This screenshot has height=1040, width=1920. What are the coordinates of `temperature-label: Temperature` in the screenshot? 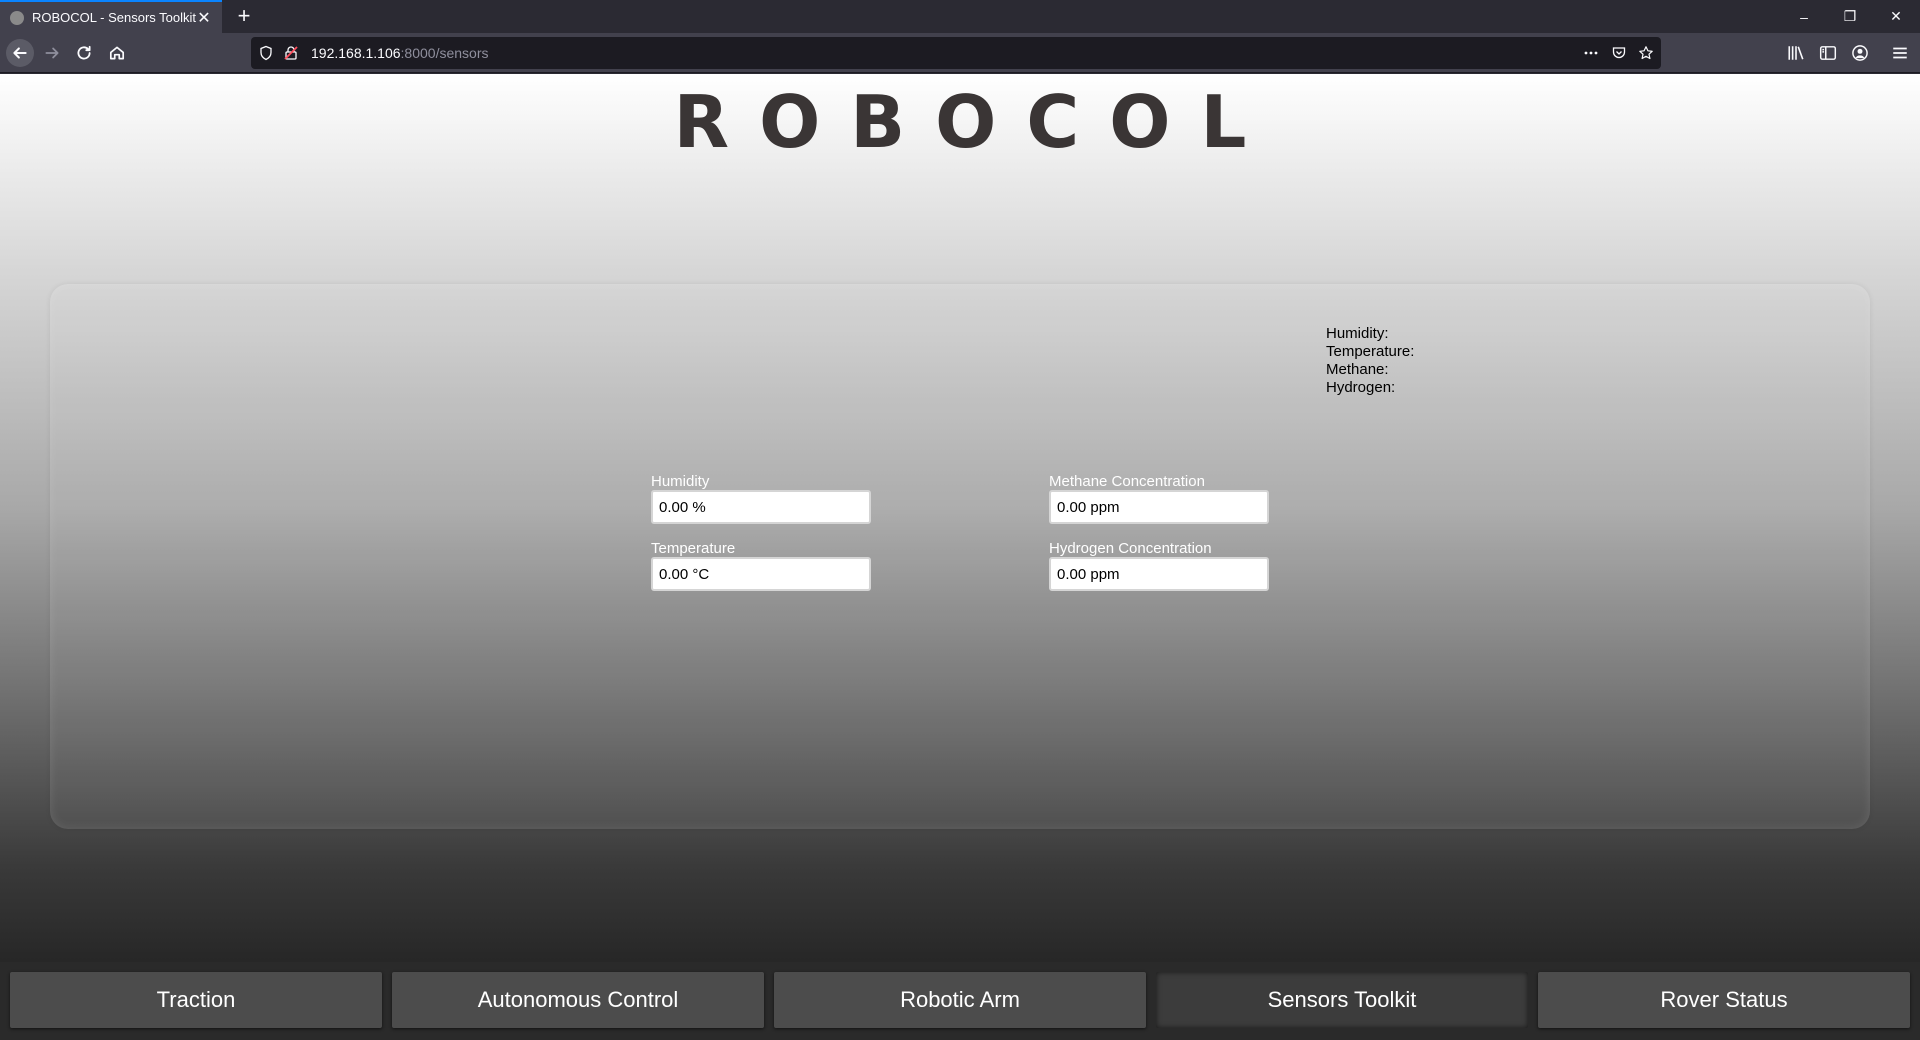 It's located at (693, 548).